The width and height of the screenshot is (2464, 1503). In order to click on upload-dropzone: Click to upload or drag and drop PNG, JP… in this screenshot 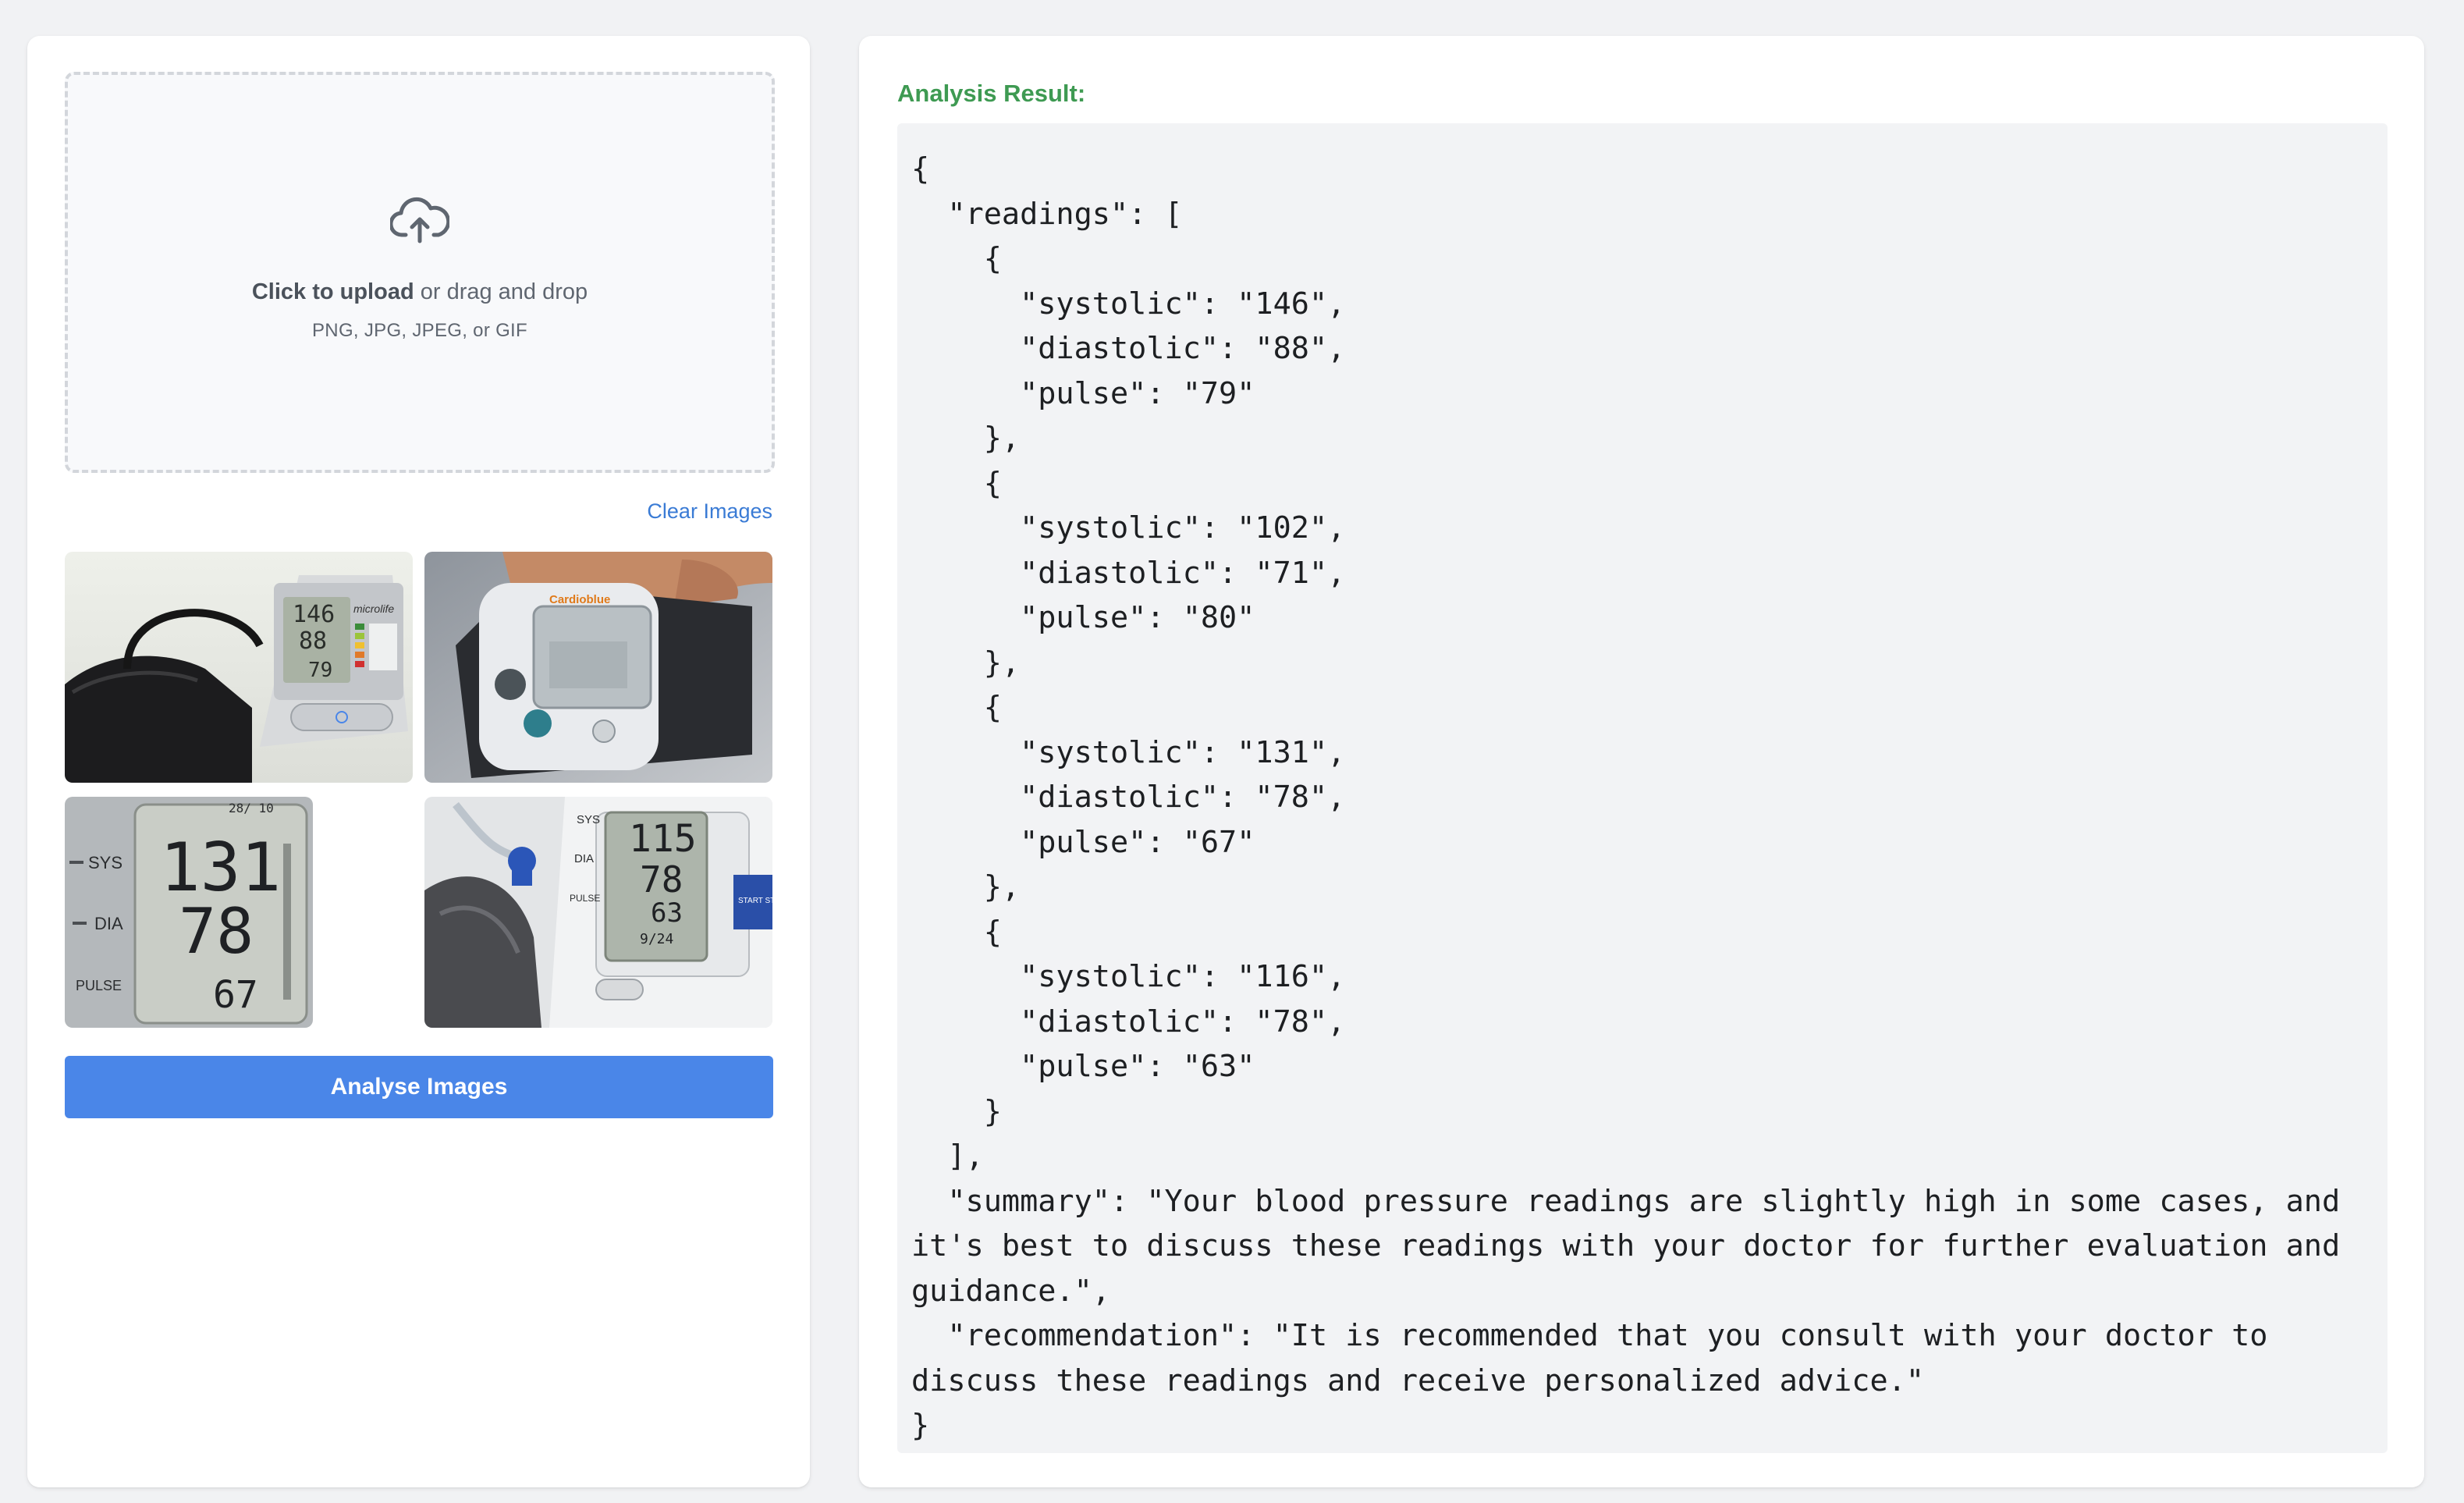, I will do `click(420, 273)`.